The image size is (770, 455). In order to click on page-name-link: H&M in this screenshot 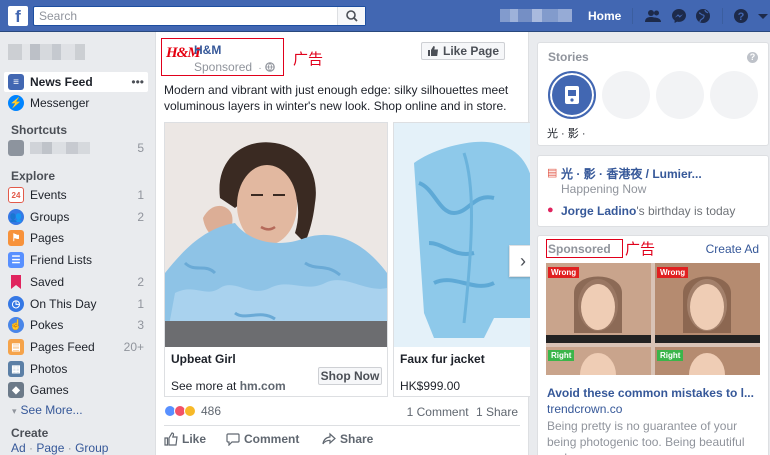, I will do `click(207, 50)`.